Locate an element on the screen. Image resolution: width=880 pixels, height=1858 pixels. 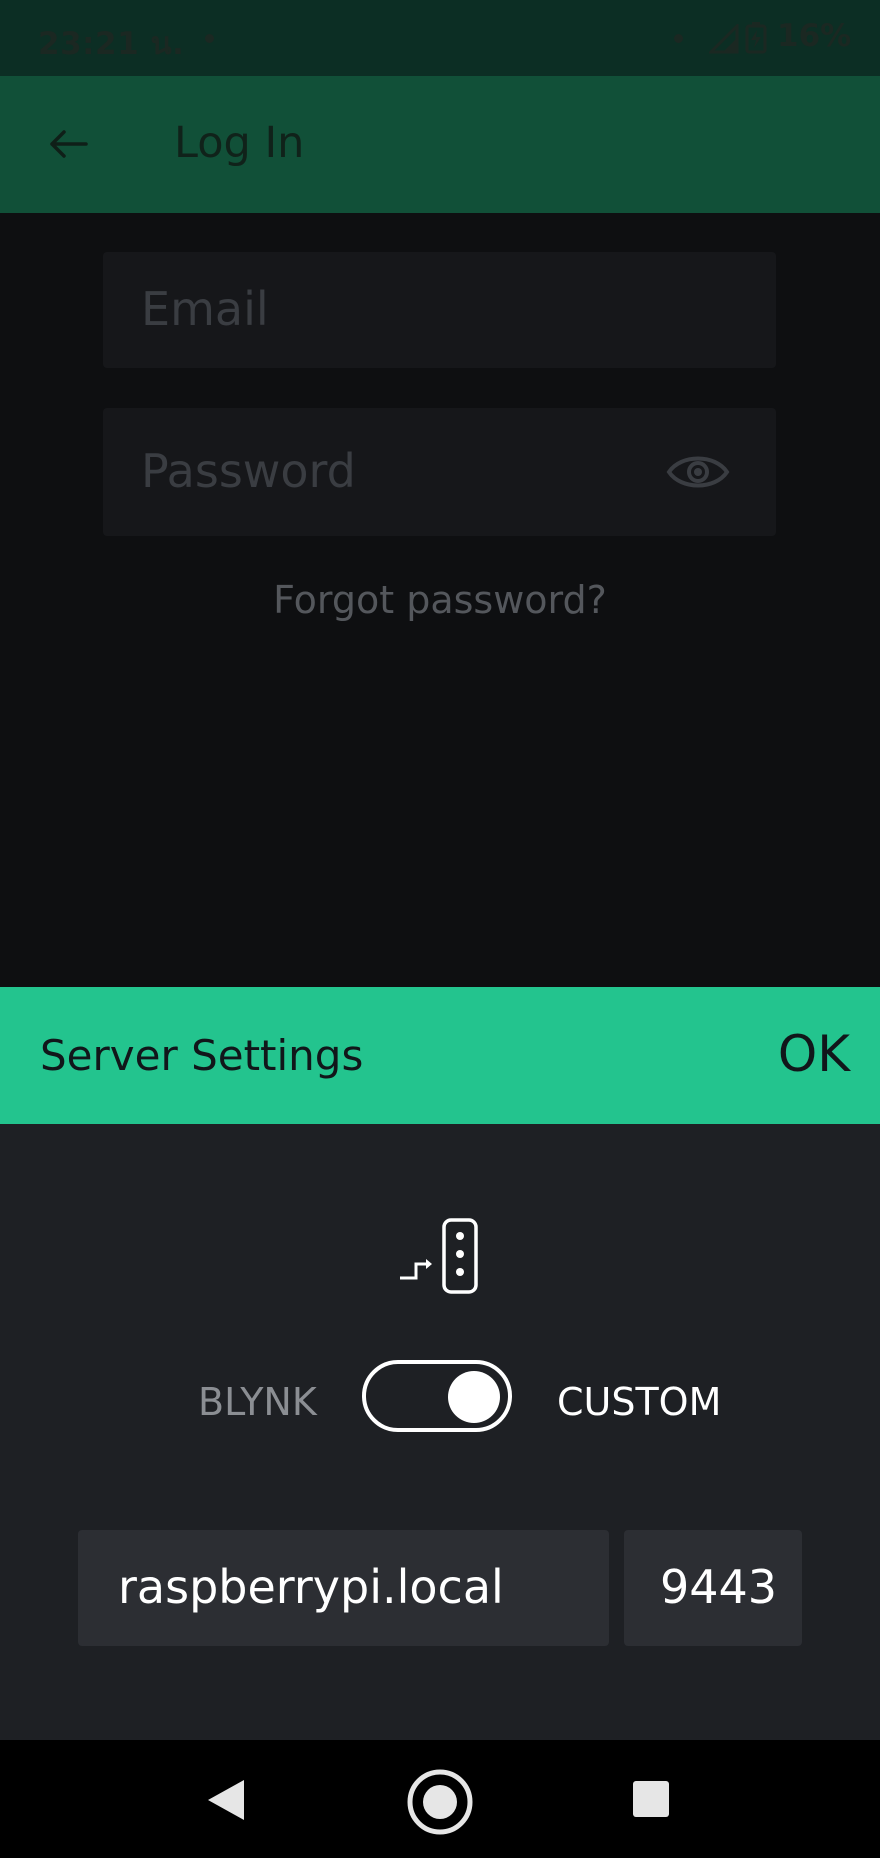
password-placeholder: Password is located at coordinates (248, 471).